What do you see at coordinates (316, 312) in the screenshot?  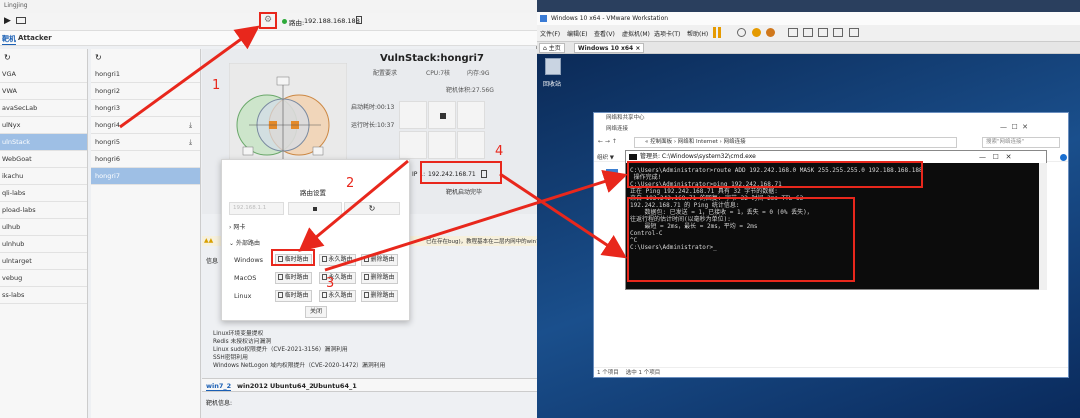 I see `close-button: 关闭` at bounding box center [316, 312].